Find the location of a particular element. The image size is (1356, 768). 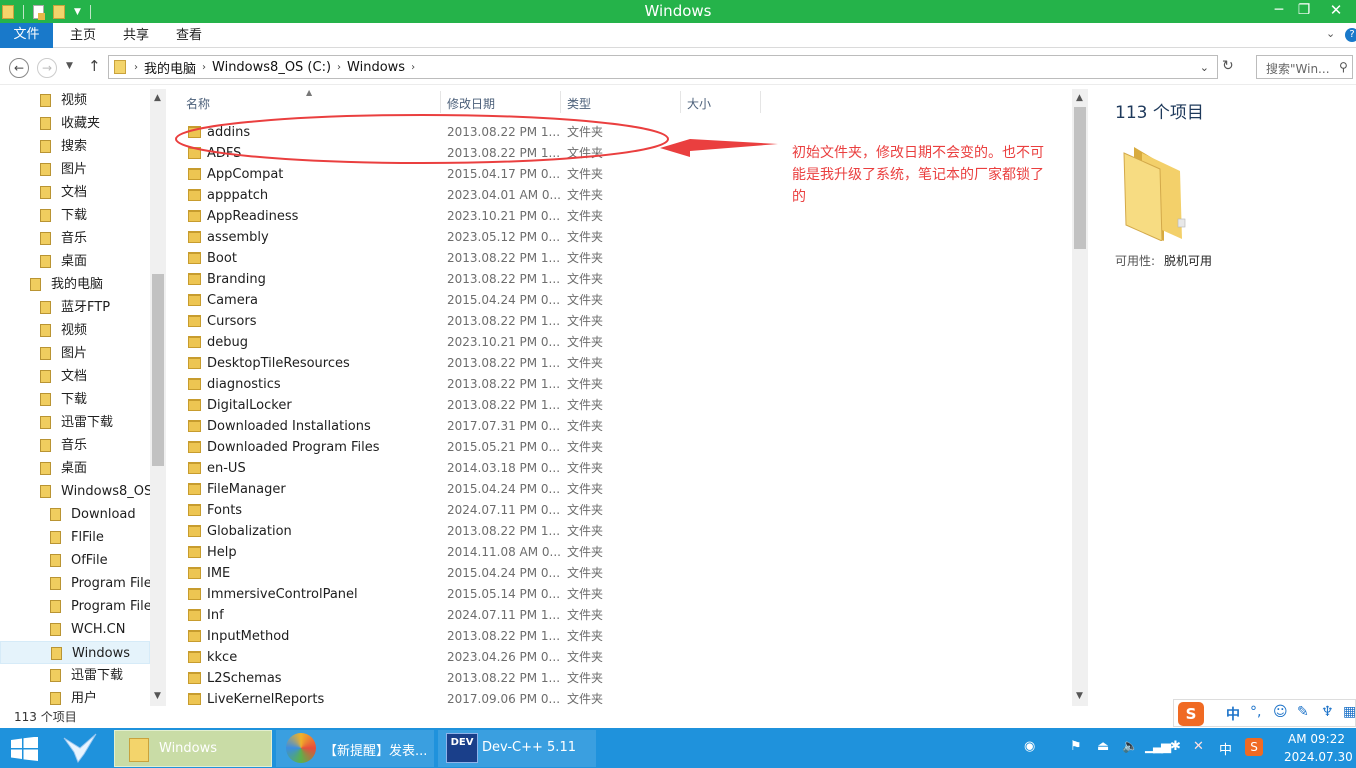

taskbar-item-label: Dev-C++ 5.11 is located at coordinates (529, 747).